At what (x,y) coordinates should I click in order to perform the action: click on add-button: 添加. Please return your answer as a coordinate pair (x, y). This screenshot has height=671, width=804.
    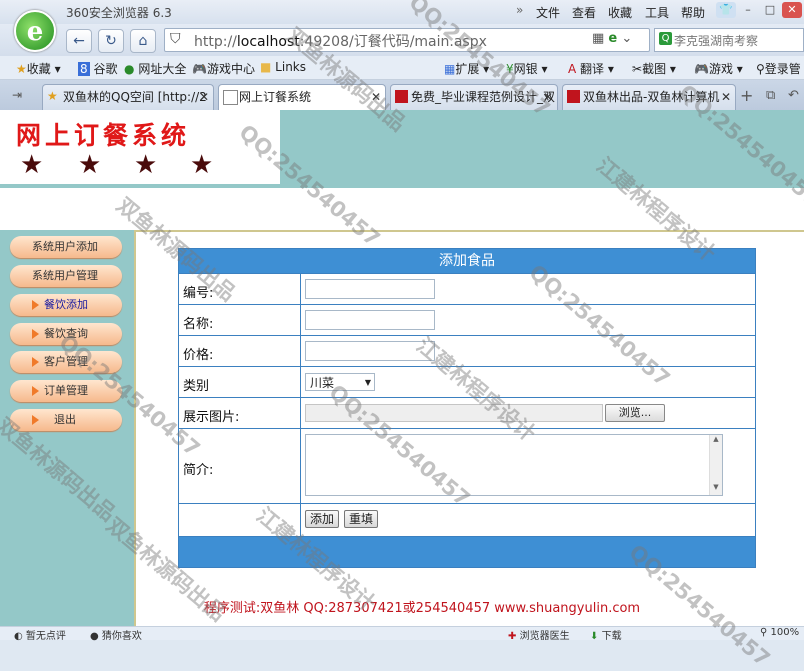
    Looking at the image, I should click on (322, 519).